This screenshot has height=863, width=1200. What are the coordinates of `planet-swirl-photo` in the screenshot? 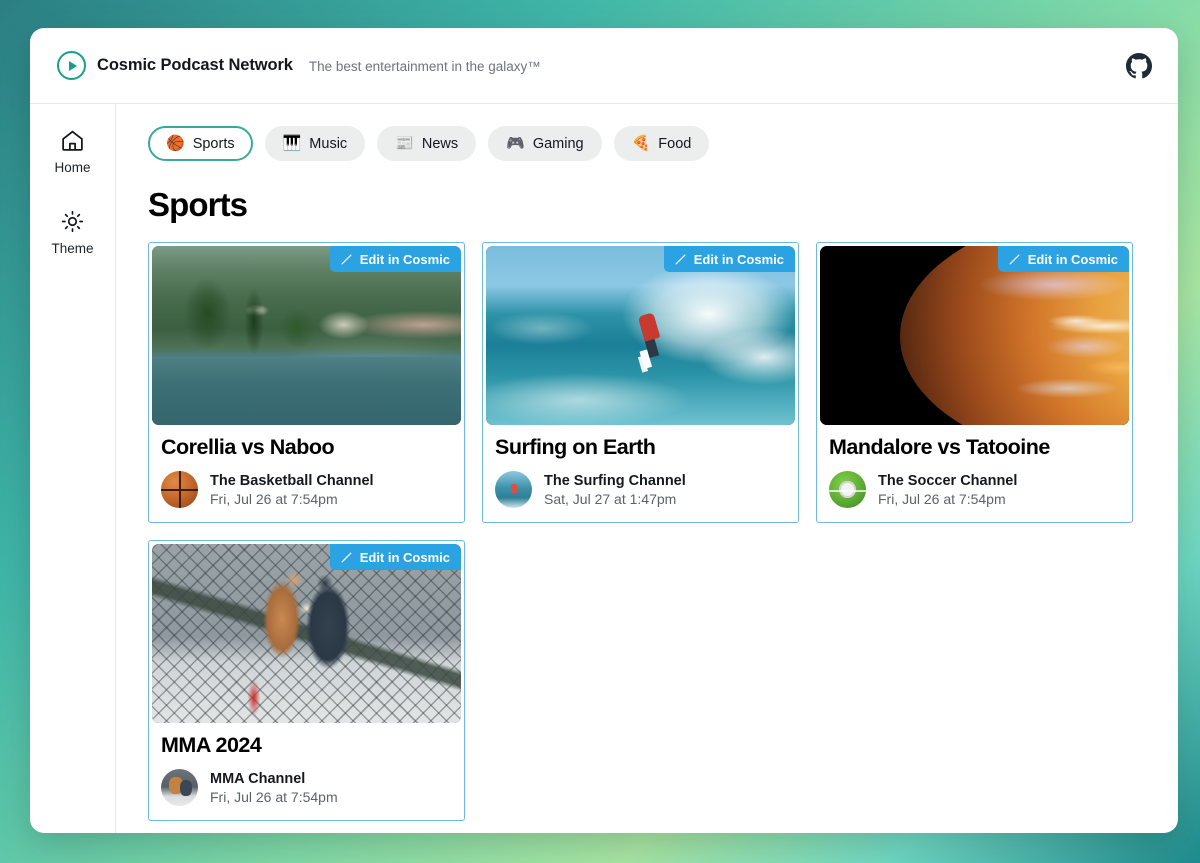 It's located at (974, 335).